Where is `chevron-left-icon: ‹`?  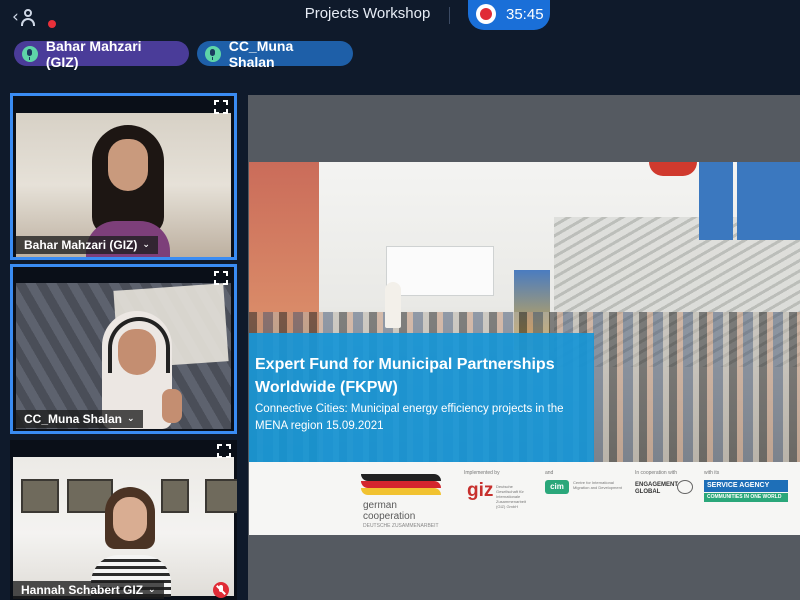
chevron-left-icon: ‹ is located at coordinates (15, 17).